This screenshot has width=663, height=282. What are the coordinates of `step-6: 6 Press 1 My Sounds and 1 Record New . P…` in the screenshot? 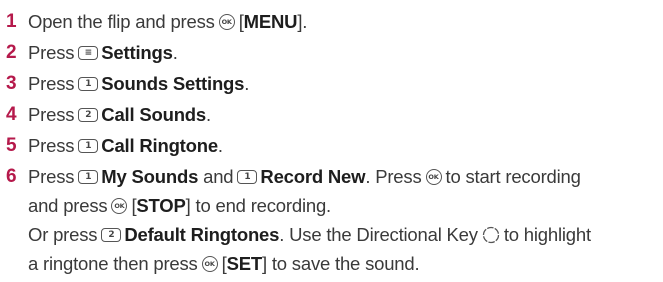 It's located at (293, 177).